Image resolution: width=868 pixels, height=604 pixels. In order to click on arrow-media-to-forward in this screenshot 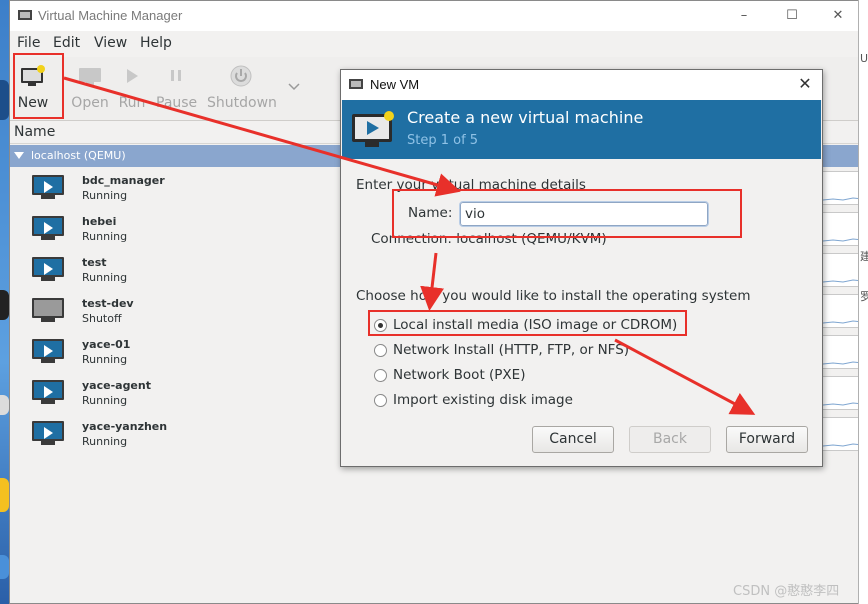, I will do `click(685, 376)`.